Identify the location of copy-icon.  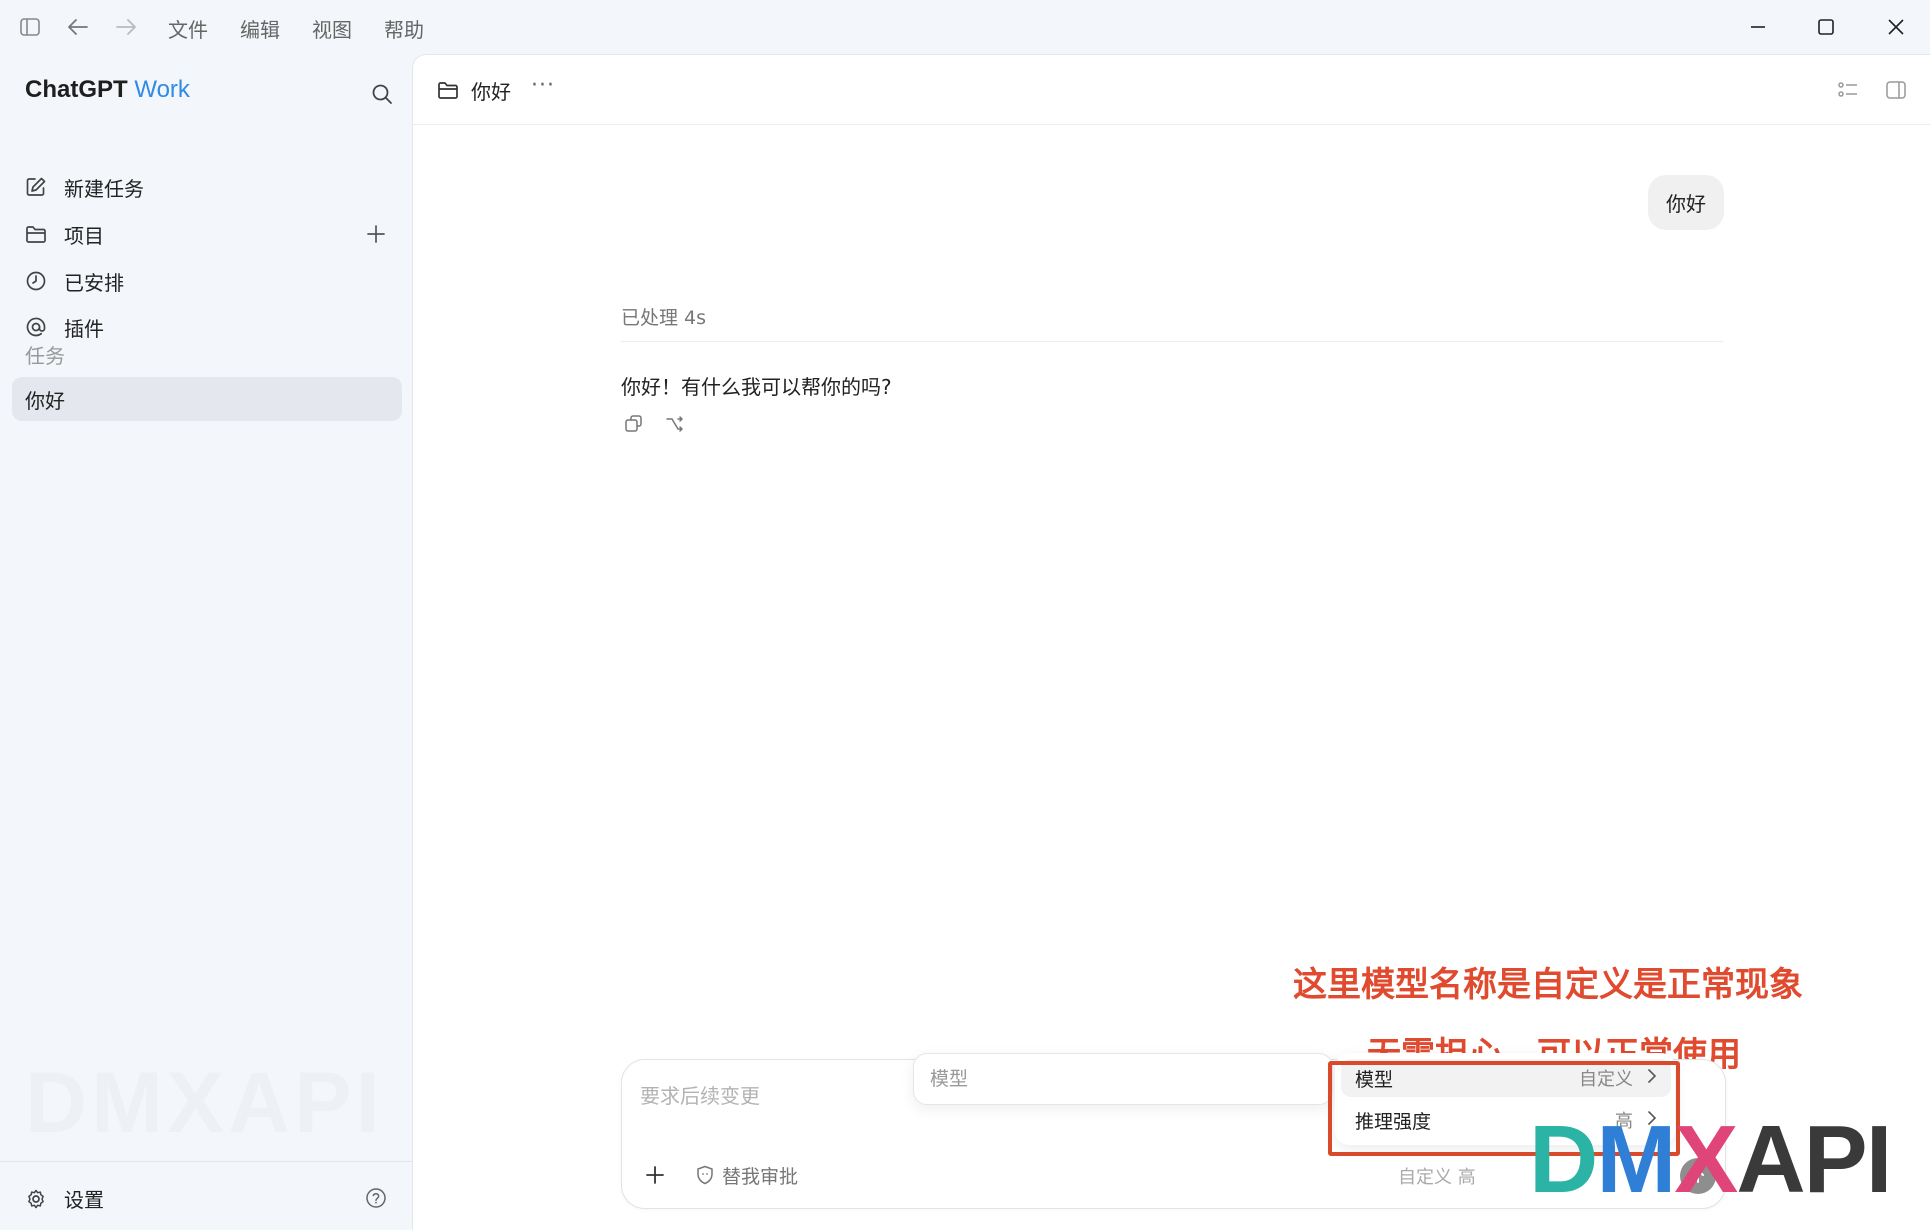
(634, 424).